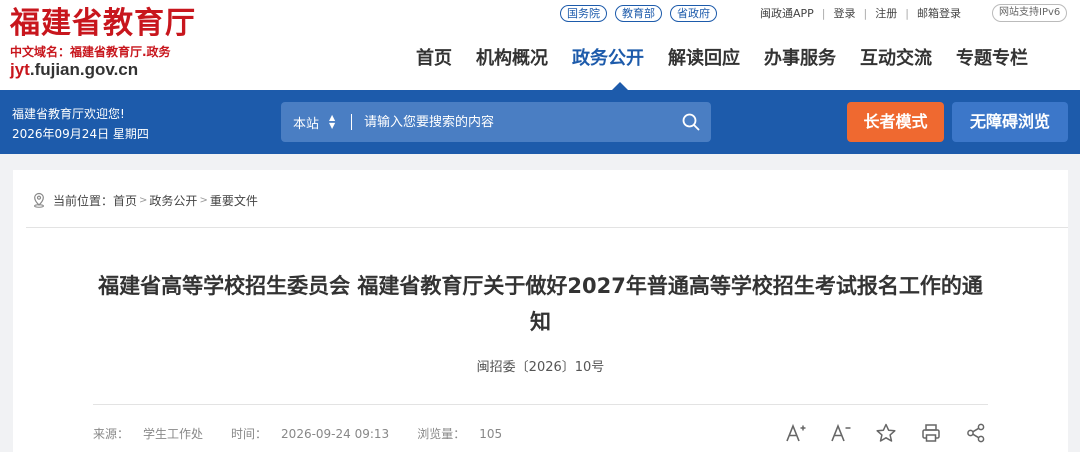  What do you see at coordinates (173, 434) in the screenshot?
I see `source-value: 学生工作处` at bounding box center [173, 434].